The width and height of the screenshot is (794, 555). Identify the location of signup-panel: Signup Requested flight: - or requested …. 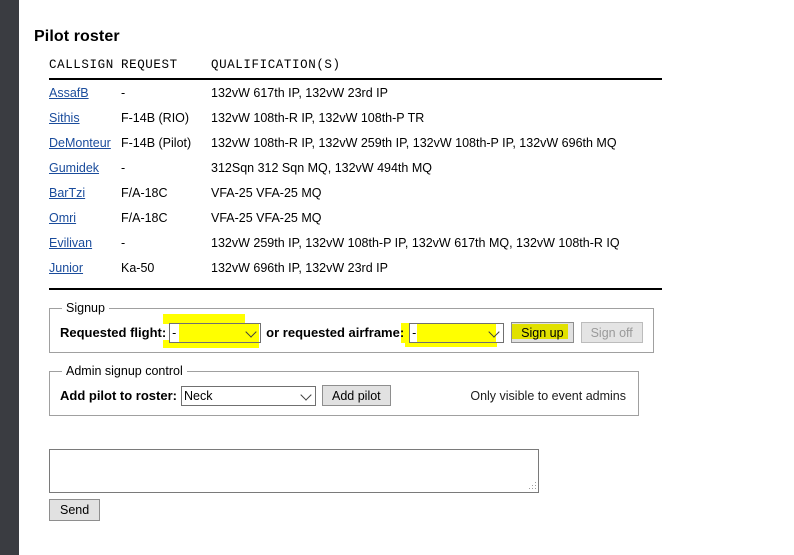
(351, 327).